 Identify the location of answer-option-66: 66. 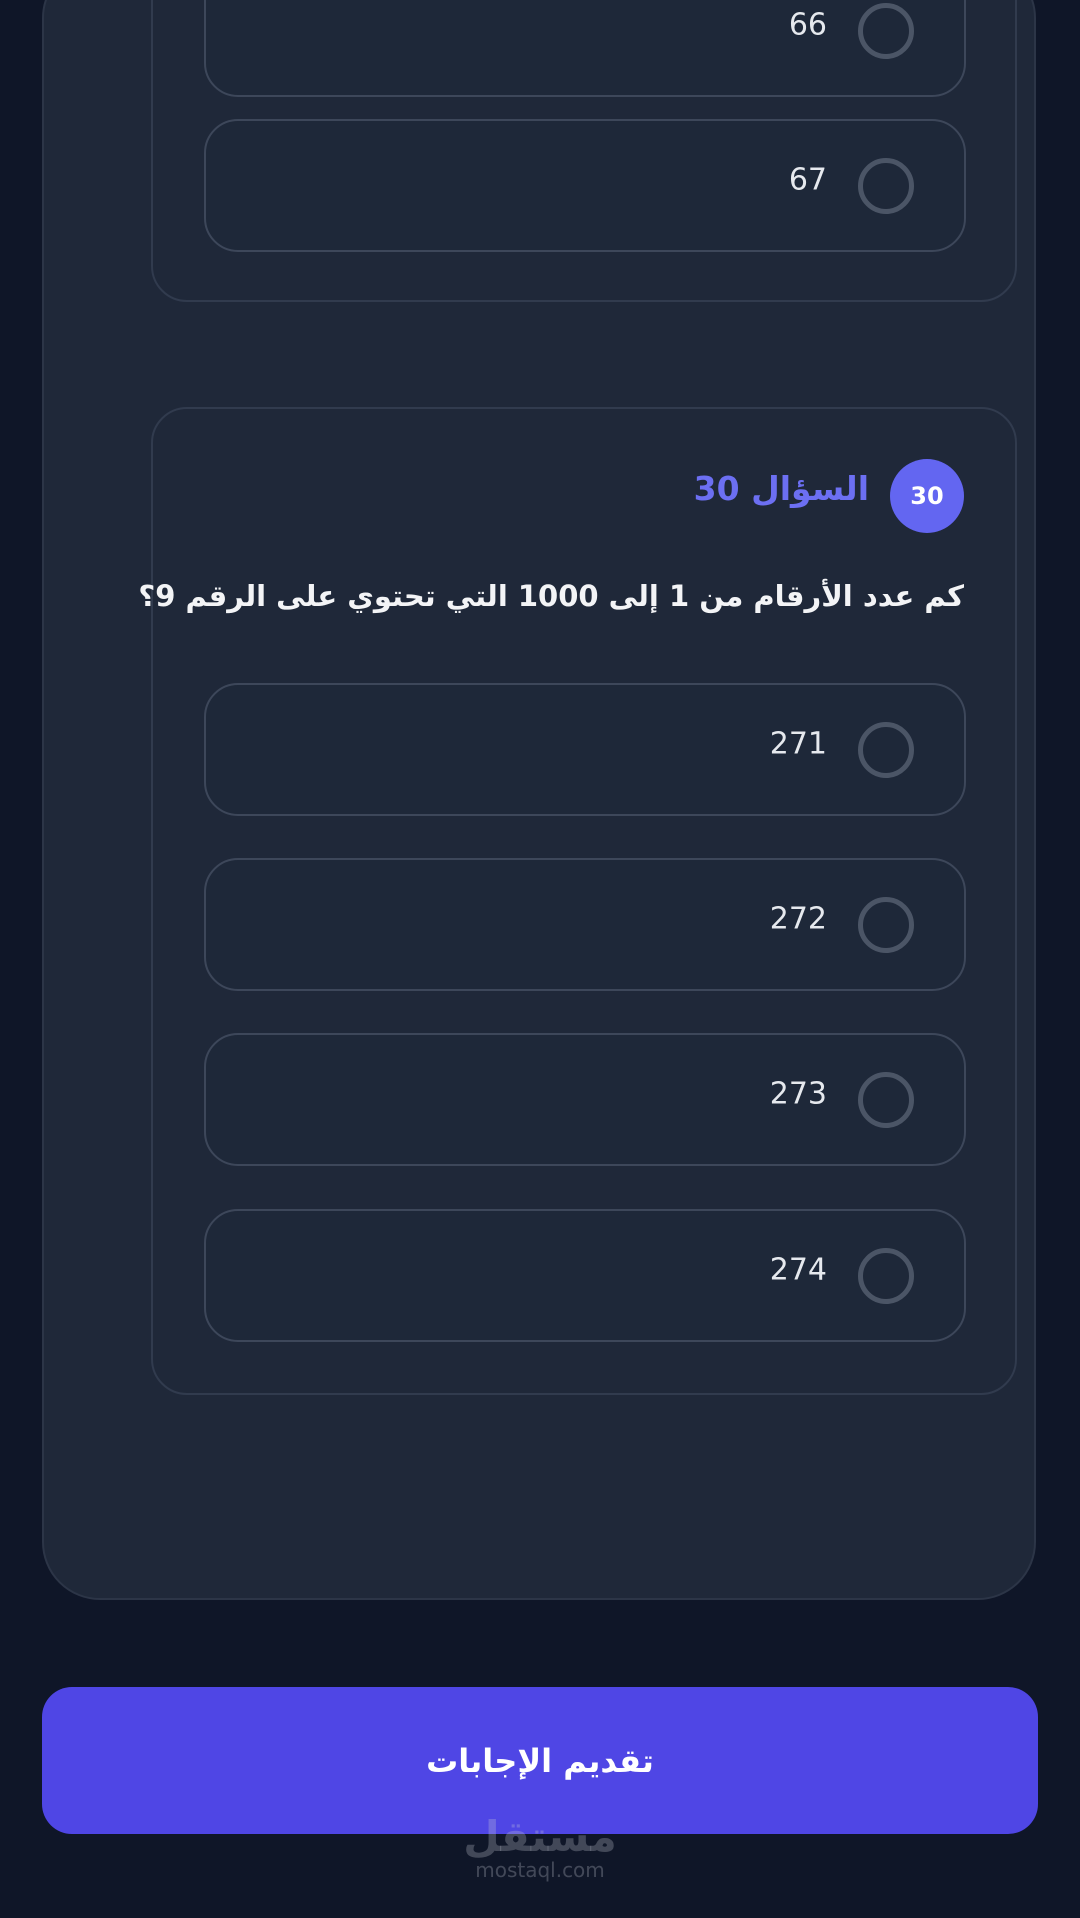
(585, 48).